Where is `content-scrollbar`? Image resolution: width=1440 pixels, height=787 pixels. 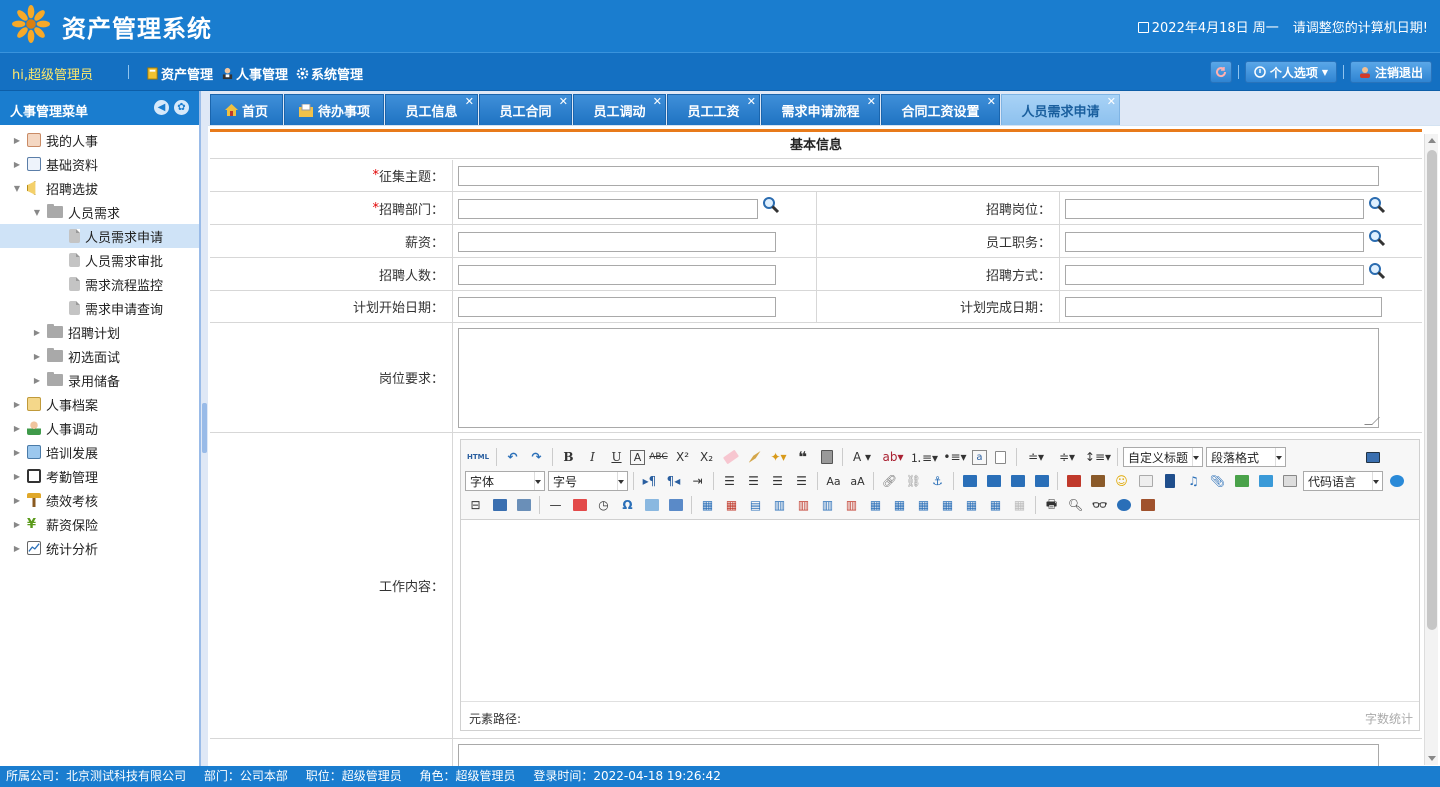
content-scrollbar is located at coordinates (1431, 449).